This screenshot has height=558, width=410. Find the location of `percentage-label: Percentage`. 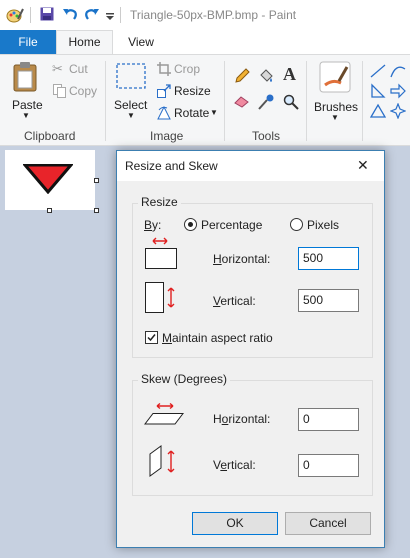

percentage-label: Percentage is located at coordinates (232, 225).